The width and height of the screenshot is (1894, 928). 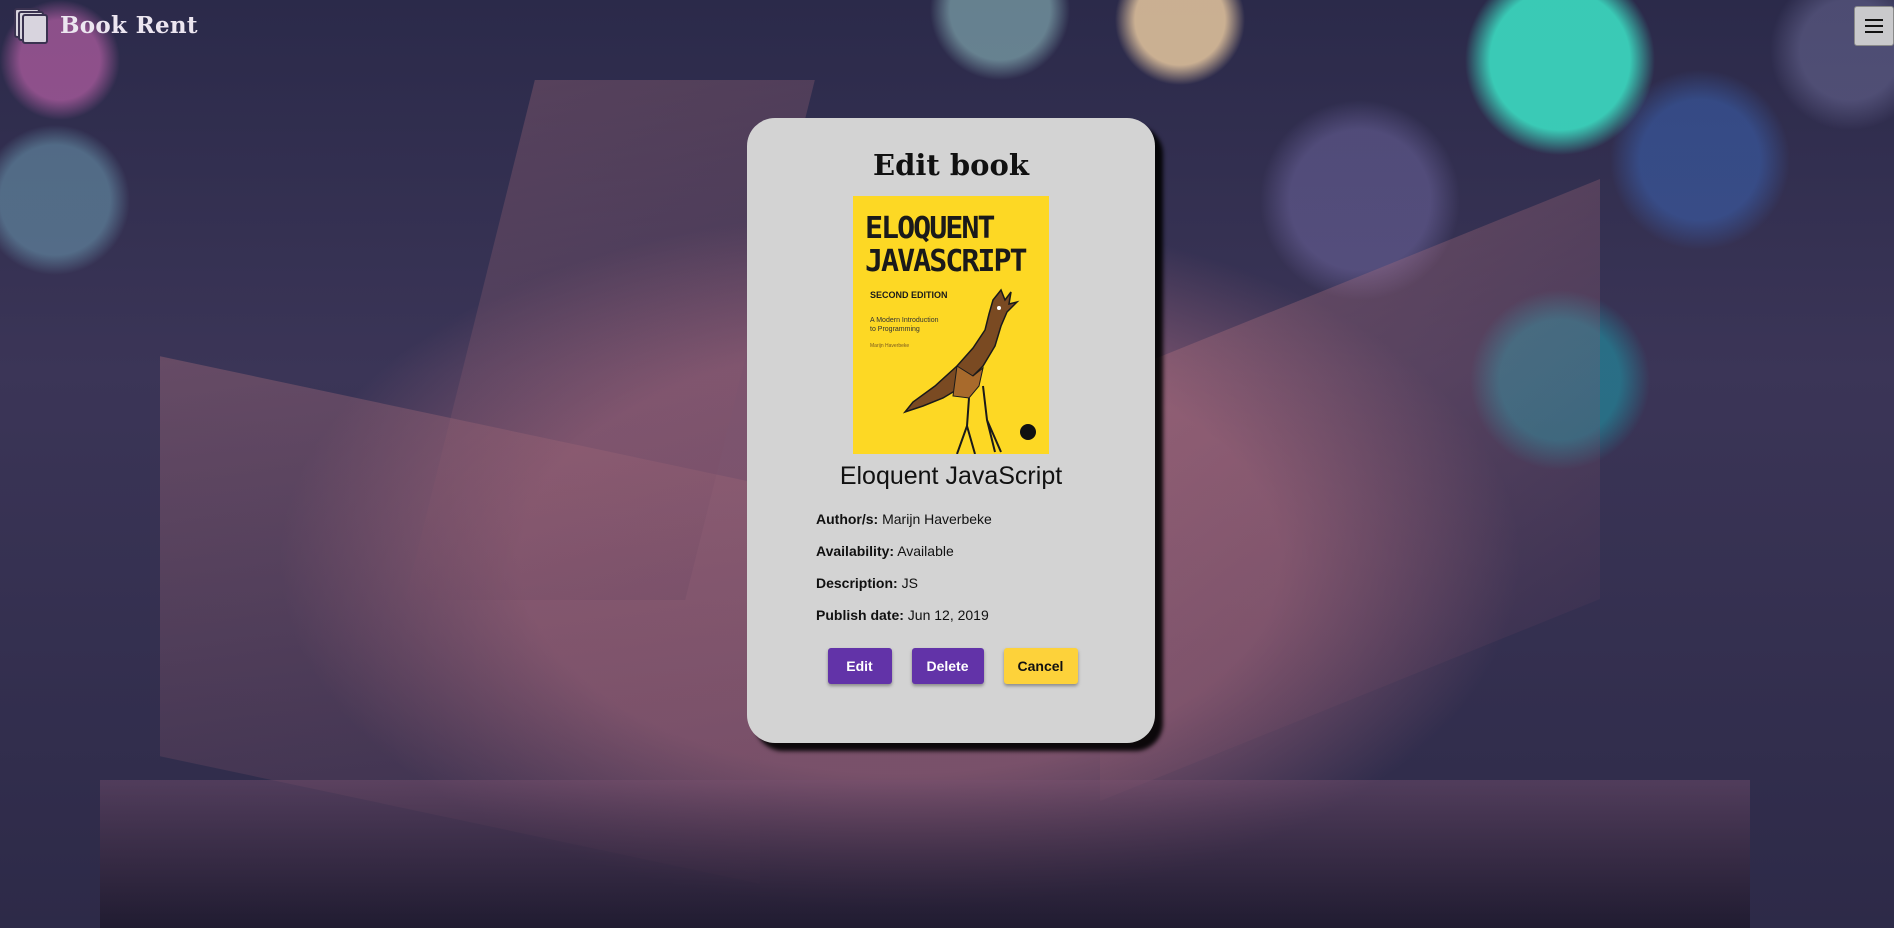 I want to click on detail-value: Available, so click(x=925, y=551).